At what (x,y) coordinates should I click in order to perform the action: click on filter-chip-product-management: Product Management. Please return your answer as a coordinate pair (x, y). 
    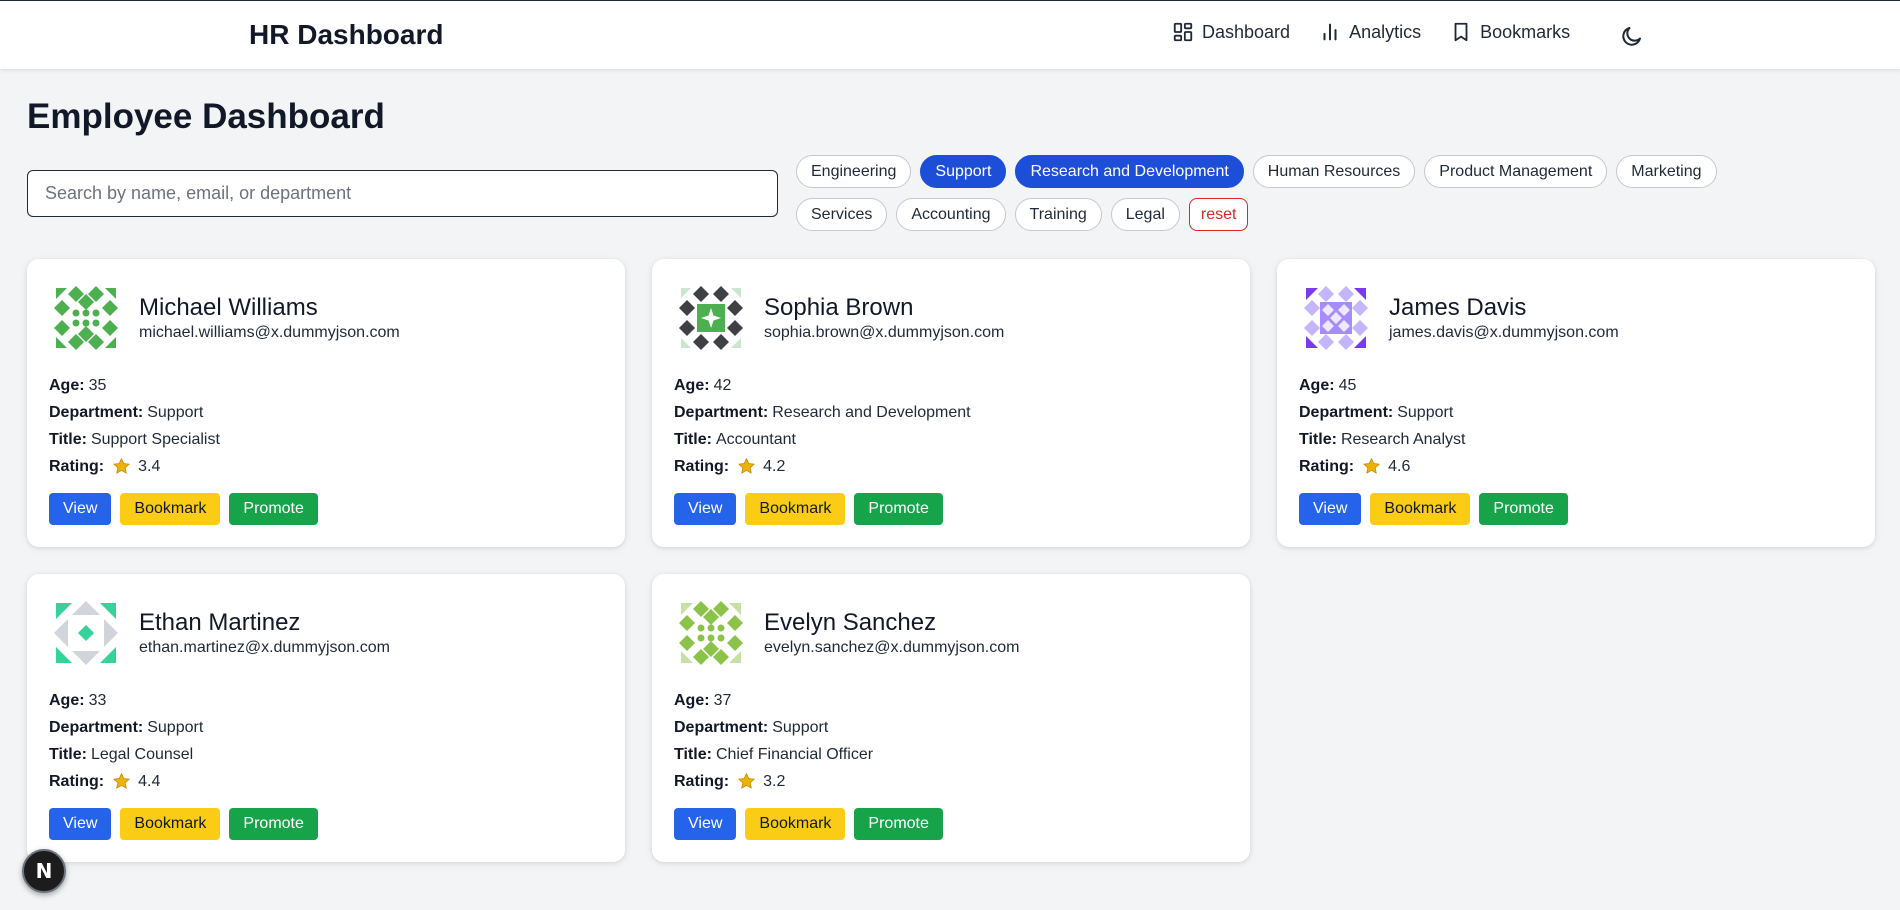
    Looking at the image, I should click on (1516, 171).